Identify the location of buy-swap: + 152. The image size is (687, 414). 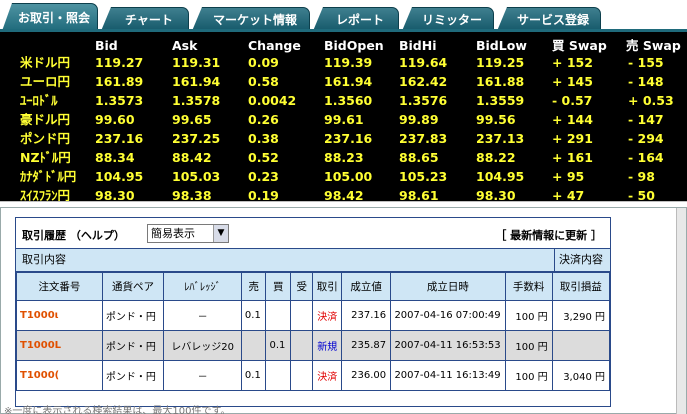
(572, 62).